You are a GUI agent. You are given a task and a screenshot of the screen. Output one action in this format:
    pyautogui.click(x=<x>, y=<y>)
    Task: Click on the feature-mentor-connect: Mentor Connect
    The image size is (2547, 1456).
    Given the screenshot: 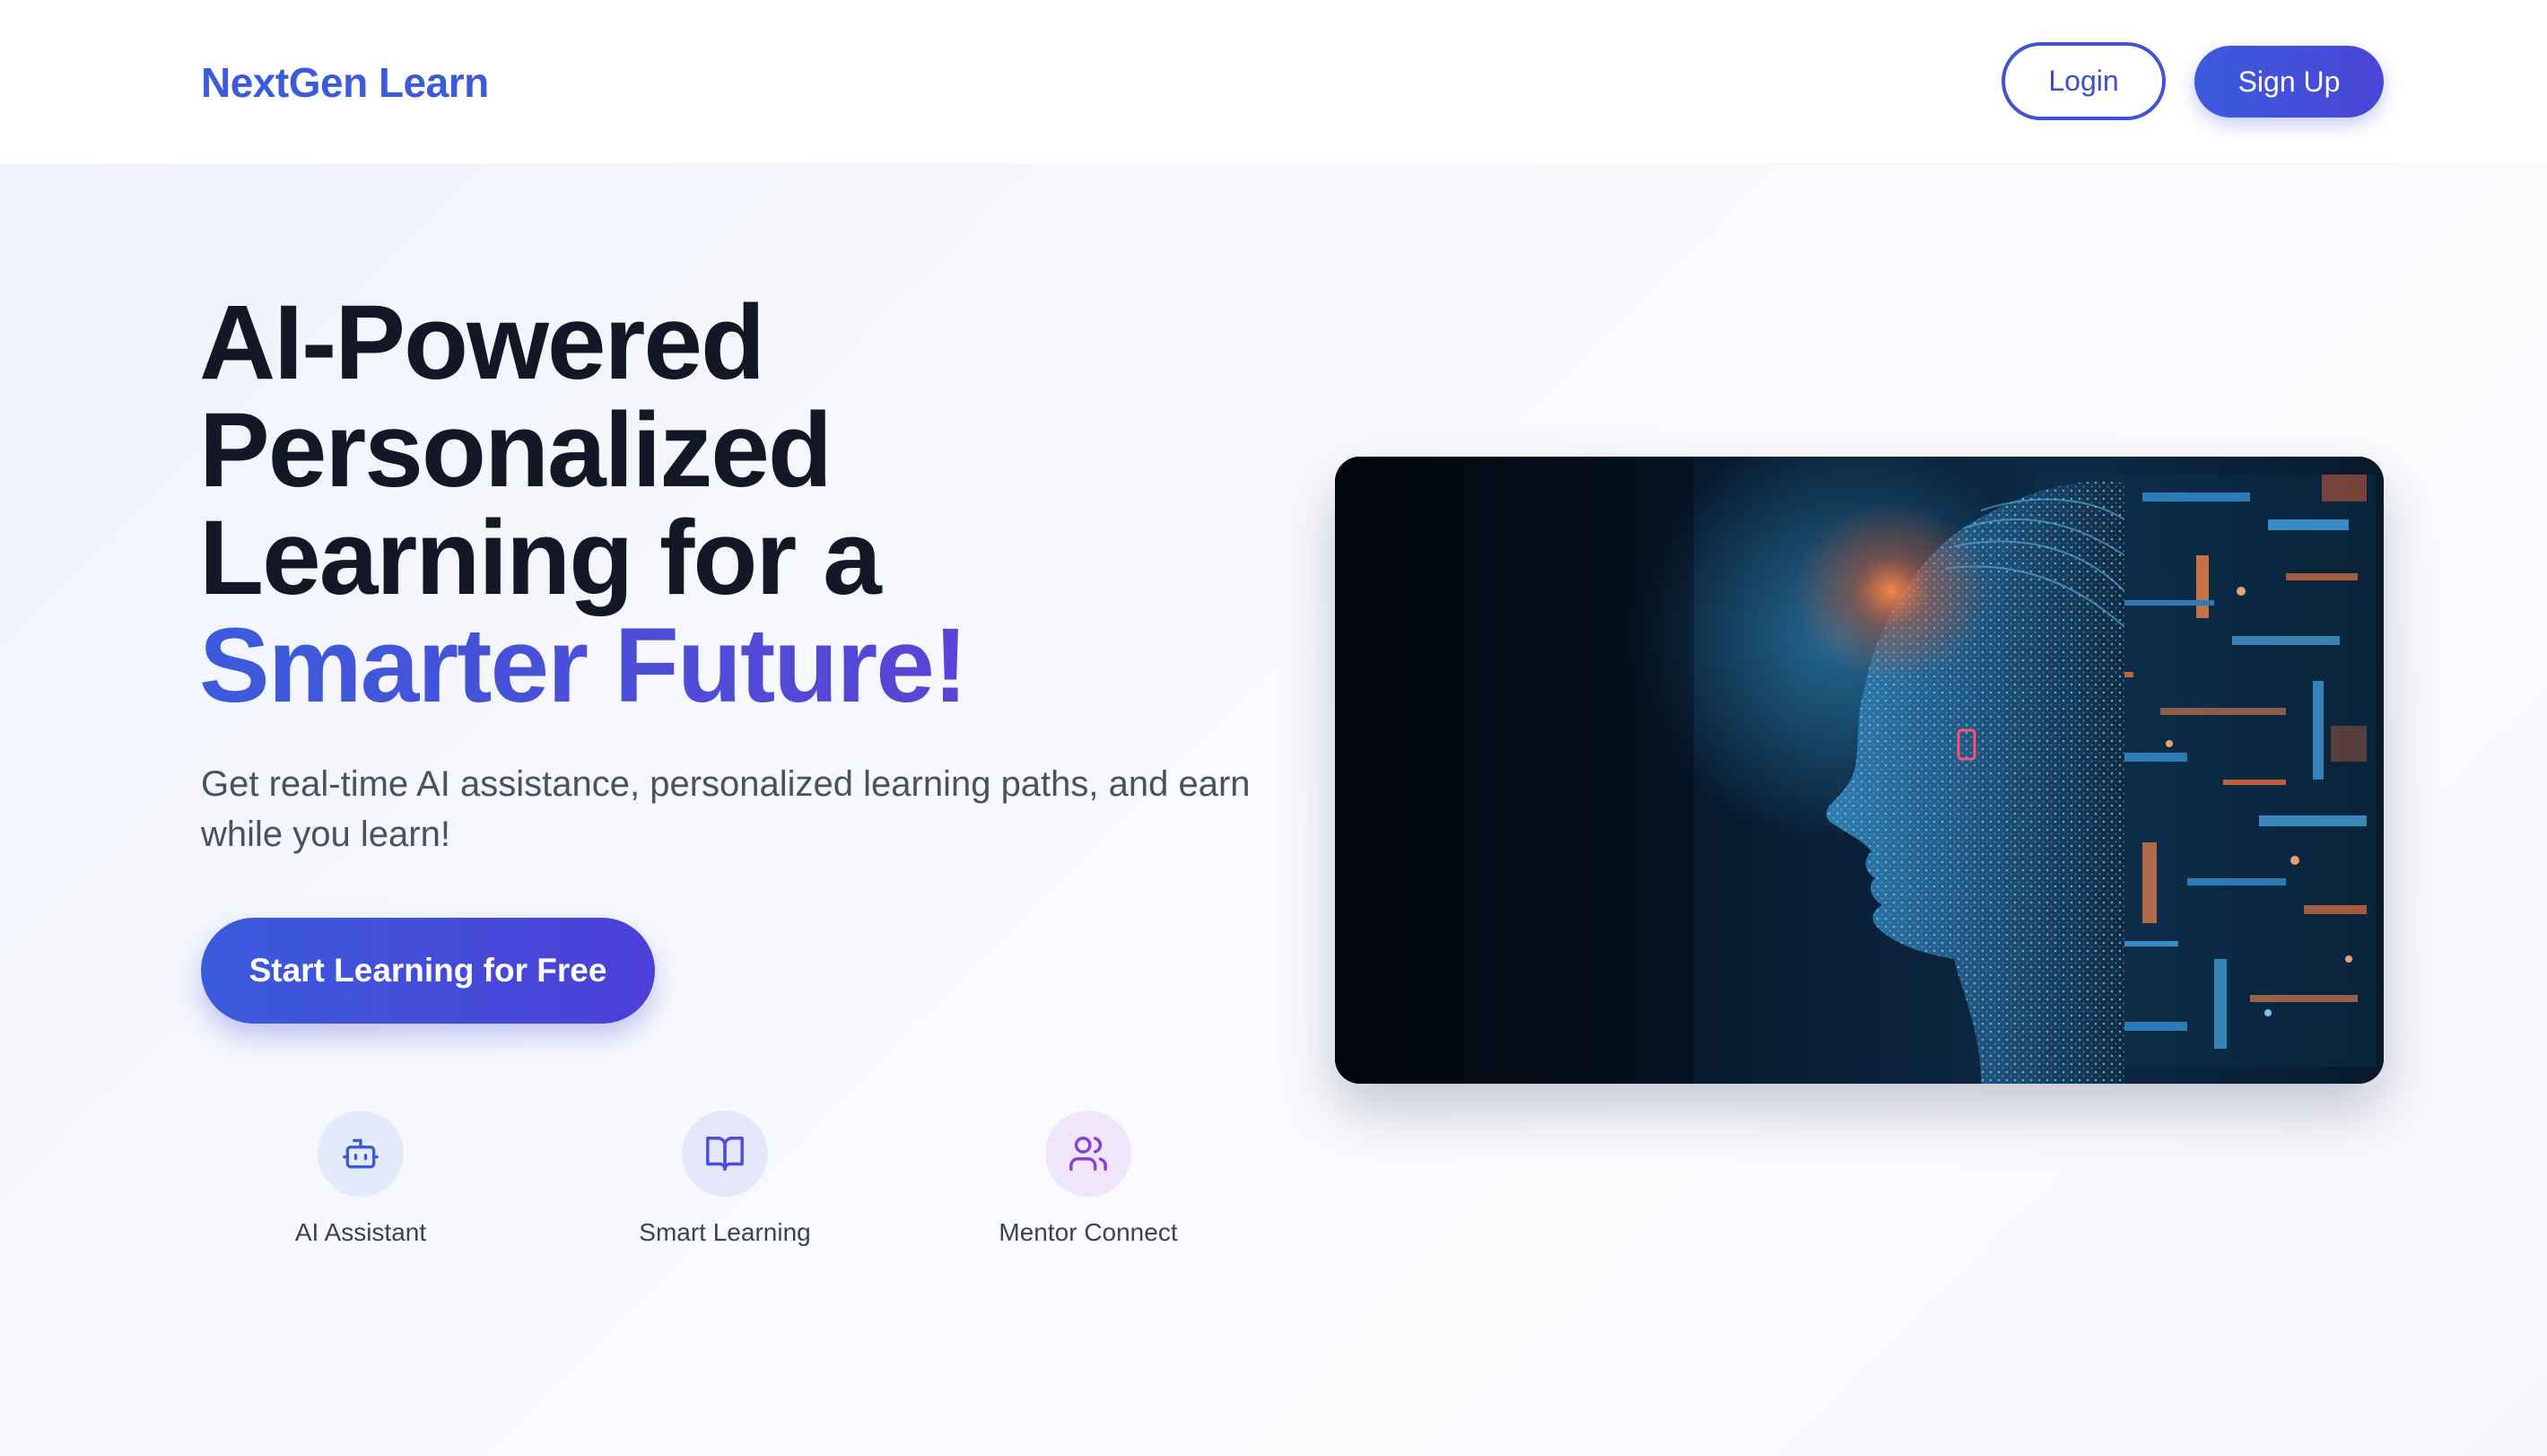 What is the action you would take?
    pyautogui.click(x=1088, y=1179)
    